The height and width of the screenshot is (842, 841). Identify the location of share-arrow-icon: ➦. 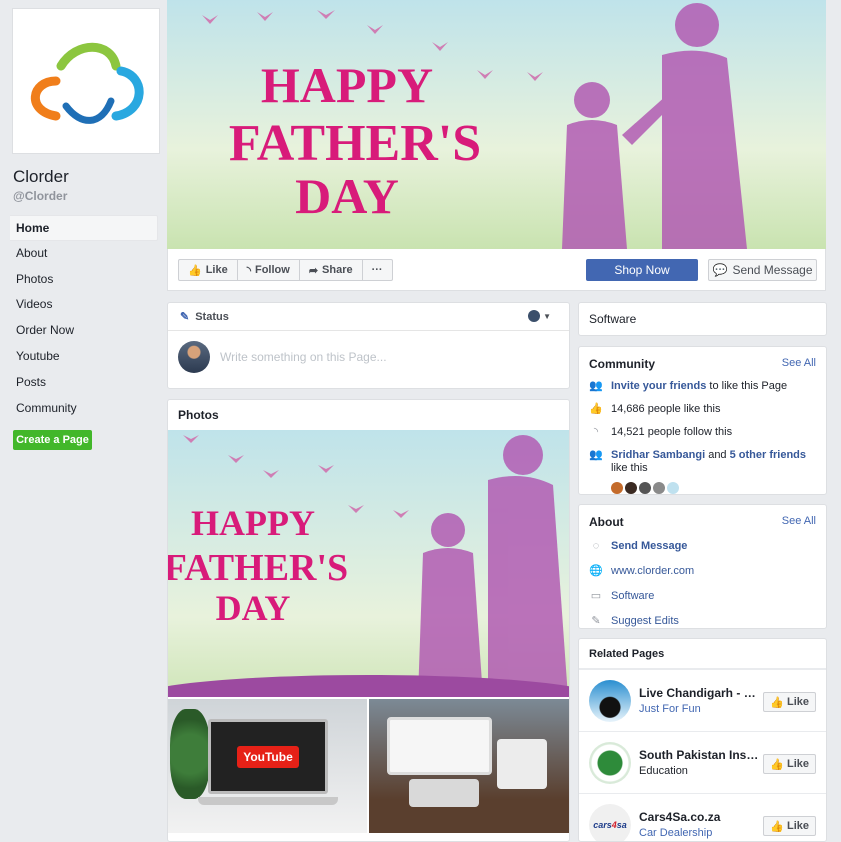
(313, 270).